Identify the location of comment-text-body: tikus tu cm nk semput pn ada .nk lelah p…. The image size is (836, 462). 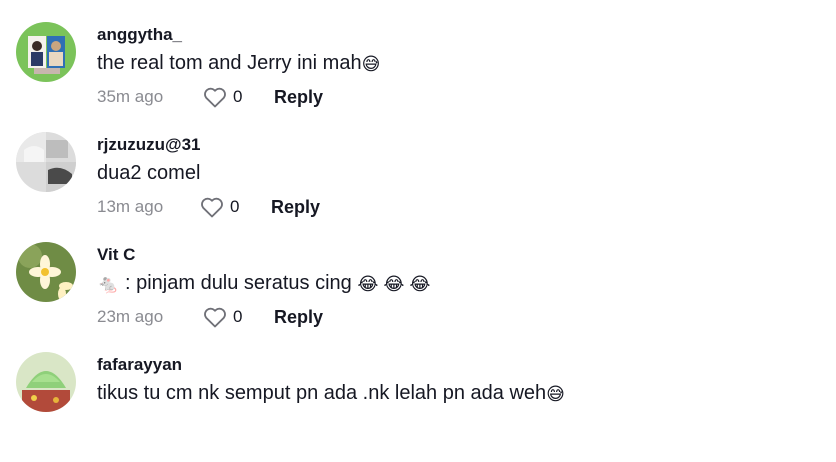
(322, 393).